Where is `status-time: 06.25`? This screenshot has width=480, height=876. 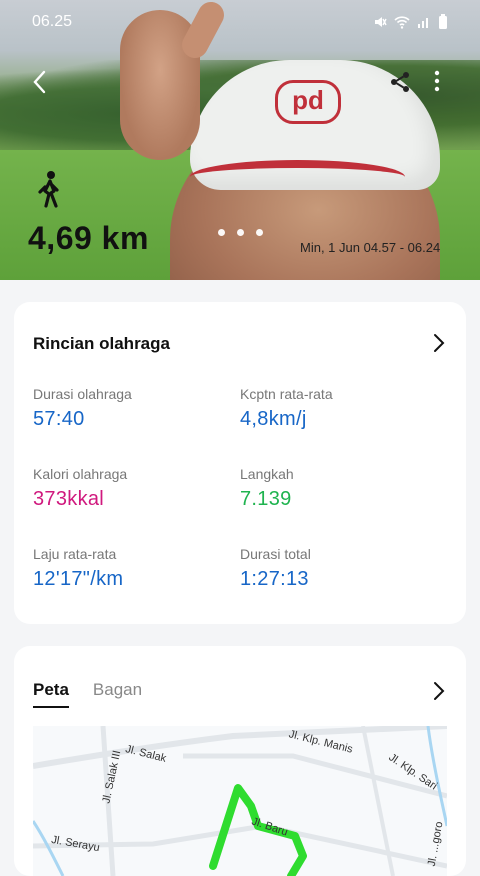
status-time: 06.25 is located at coordinates (52, 21).